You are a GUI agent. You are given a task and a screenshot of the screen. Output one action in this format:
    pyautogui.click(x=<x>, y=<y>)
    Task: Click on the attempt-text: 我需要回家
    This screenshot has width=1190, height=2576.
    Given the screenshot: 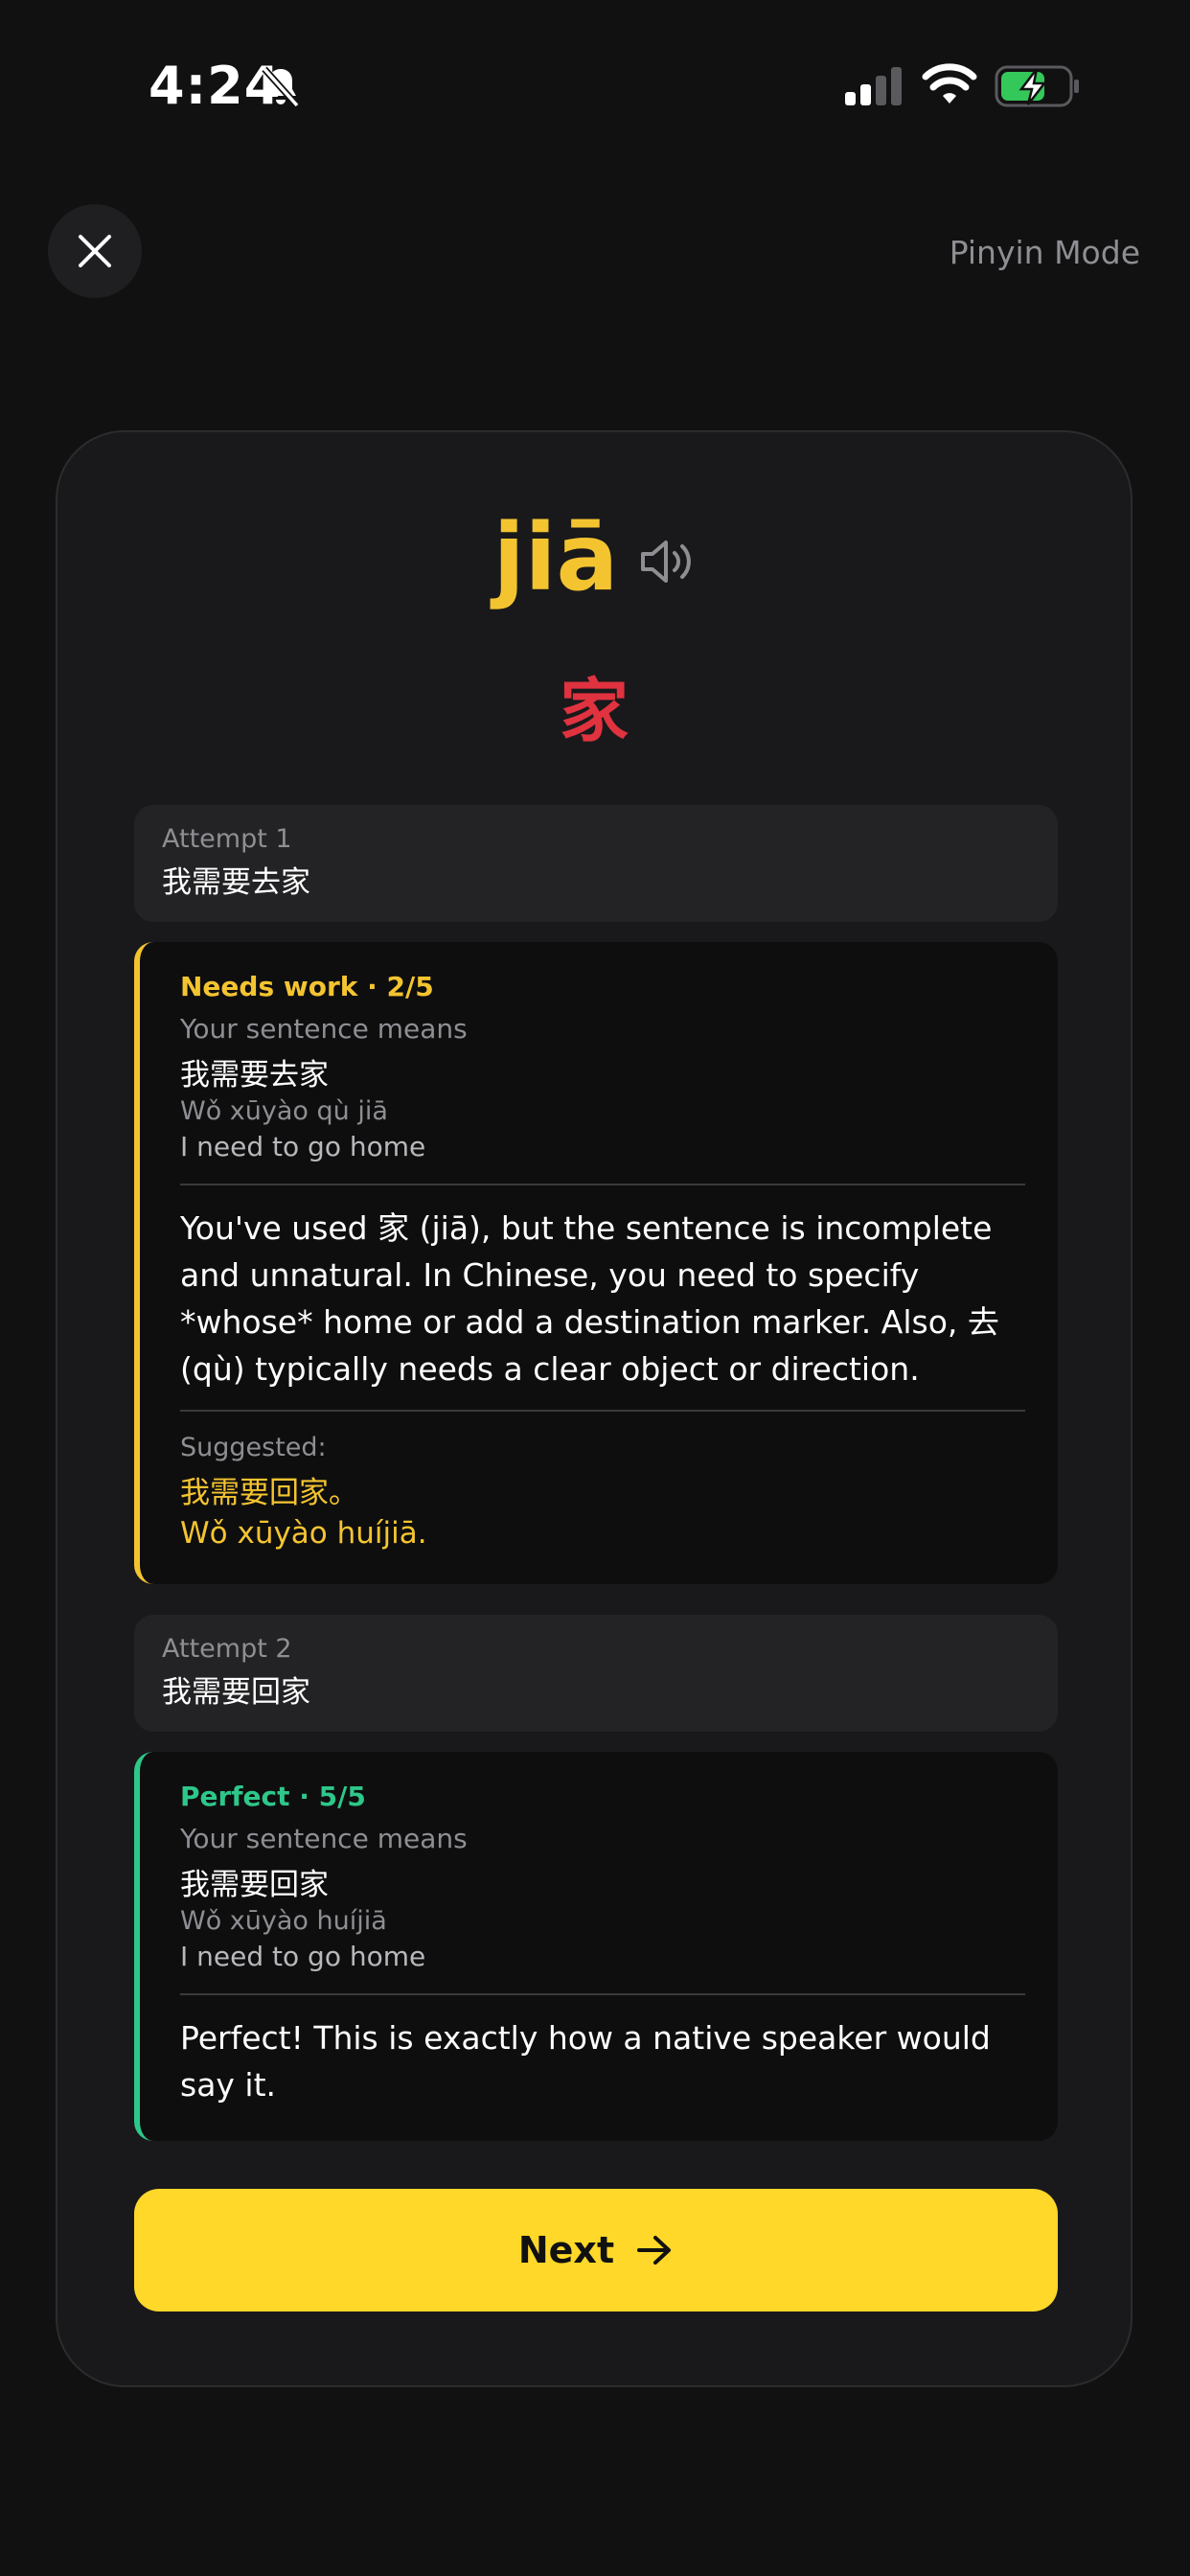 What is the action you would take?
    pyautogui.click(x=236, y=1692)
    